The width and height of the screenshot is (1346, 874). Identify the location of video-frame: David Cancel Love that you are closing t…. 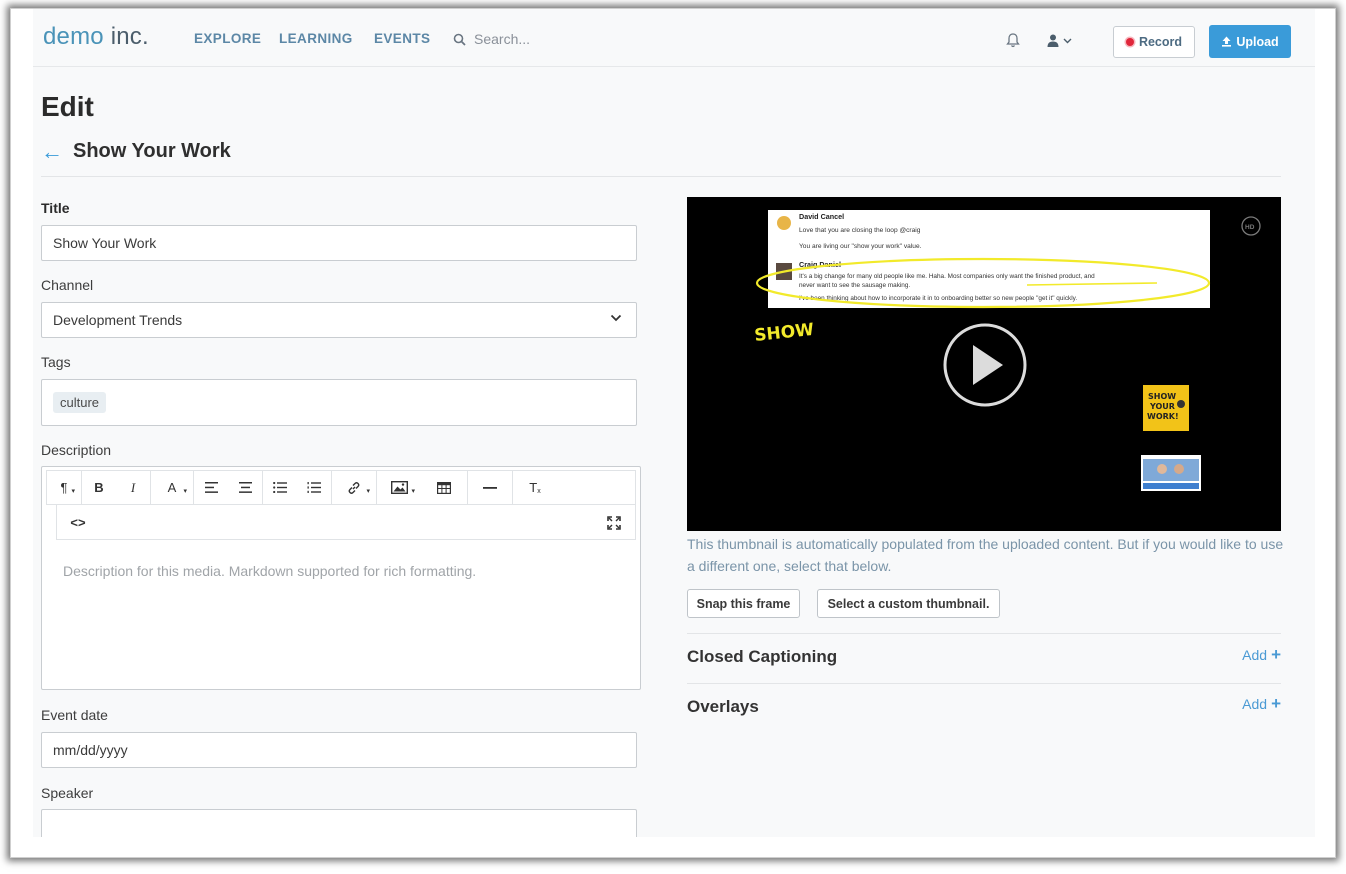
(1007, 350).